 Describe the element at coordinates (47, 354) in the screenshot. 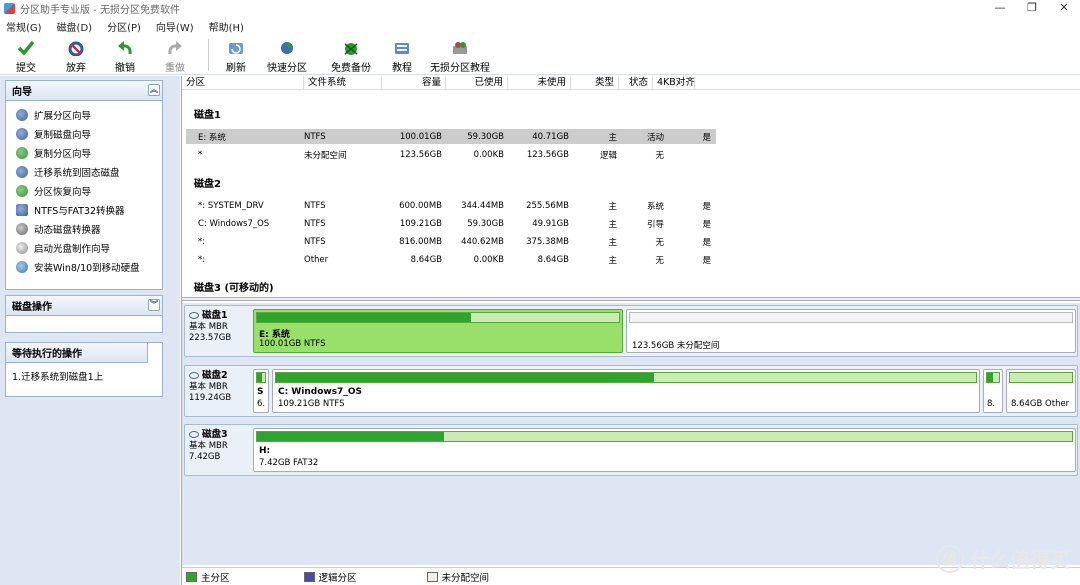

I see `pending-title: 等待执行的操作` at that location.